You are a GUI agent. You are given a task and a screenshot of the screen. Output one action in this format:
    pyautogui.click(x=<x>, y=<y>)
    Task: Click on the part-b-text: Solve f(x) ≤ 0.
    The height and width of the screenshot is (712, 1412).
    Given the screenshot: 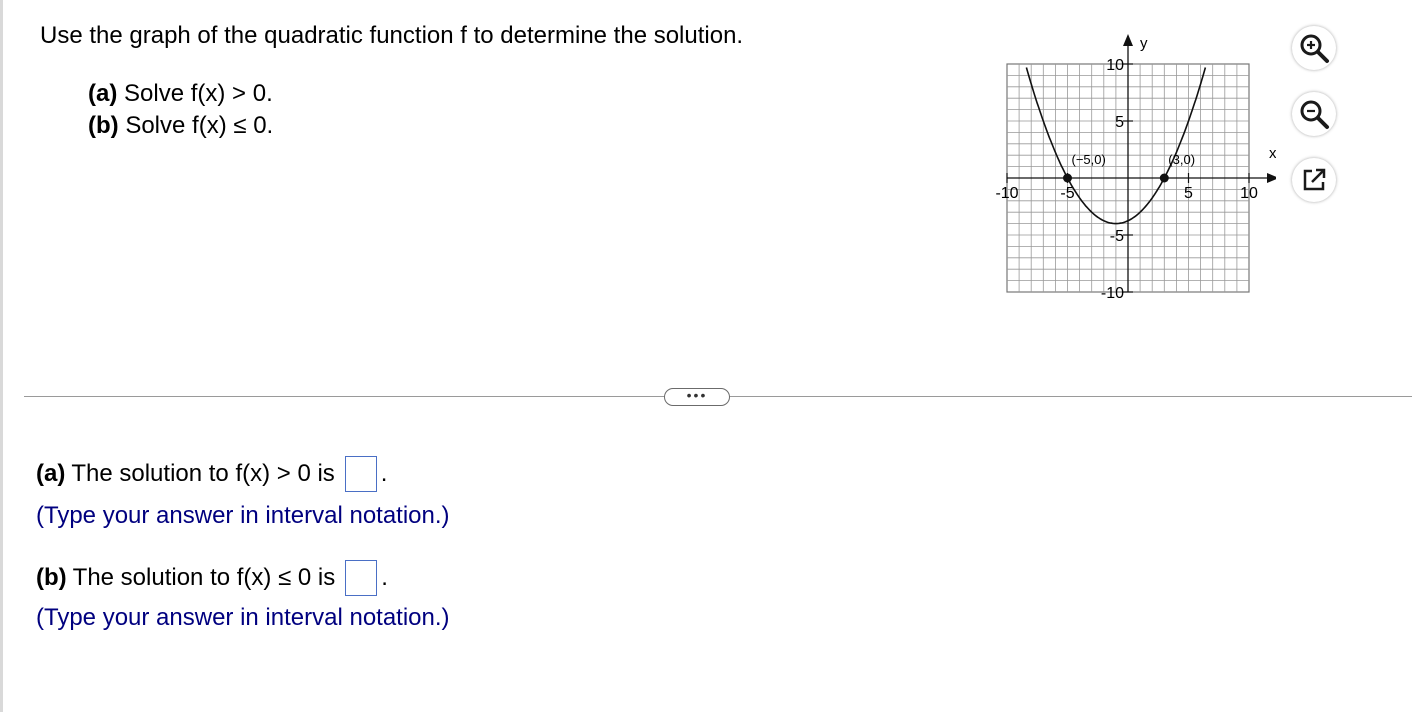 What is the action you would take?
    pyautogui.click(x=199, y=125)
    